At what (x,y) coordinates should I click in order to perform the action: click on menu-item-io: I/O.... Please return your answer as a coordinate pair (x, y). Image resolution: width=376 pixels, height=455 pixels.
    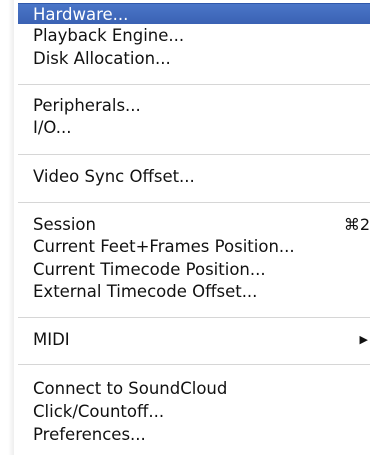
    Looking at the image, I should click on (194, 127).